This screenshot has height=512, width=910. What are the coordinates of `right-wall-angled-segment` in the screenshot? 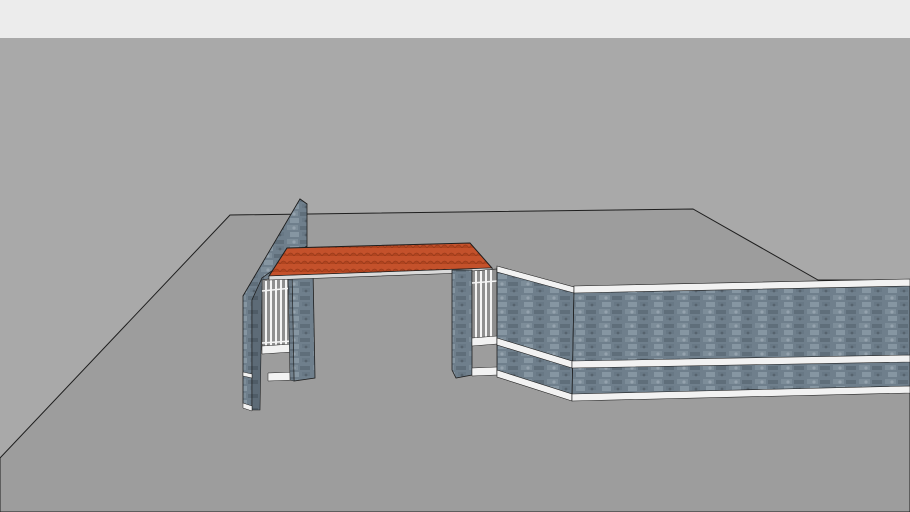 It's located at (535, 333).